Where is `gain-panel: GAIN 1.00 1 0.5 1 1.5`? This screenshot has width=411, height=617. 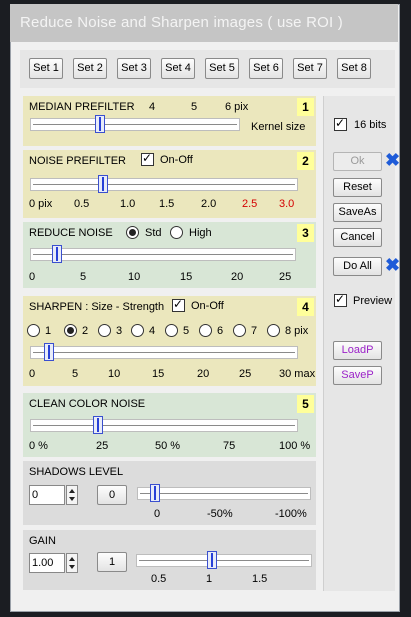
gain-panel: GAIN 1.00 1 0.5 1 1.5 is located at coordinates (169, 560).